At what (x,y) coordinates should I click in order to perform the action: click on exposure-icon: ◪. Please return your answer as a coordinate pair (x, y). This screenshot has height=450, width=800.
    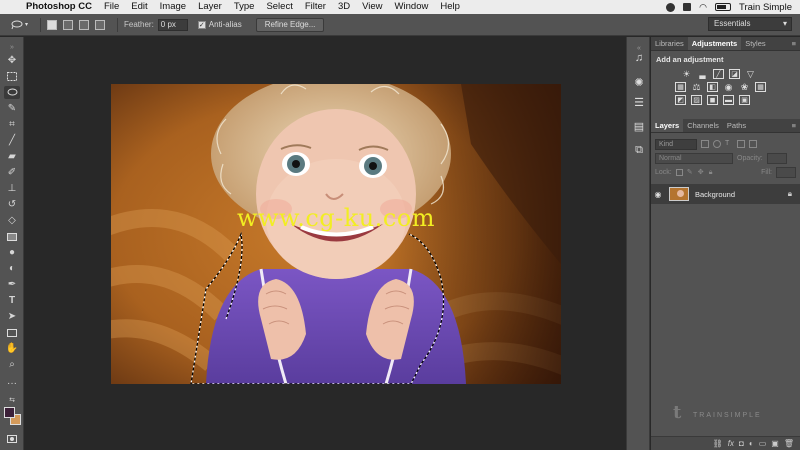
    Looking at the image, I should click on (734, 74).